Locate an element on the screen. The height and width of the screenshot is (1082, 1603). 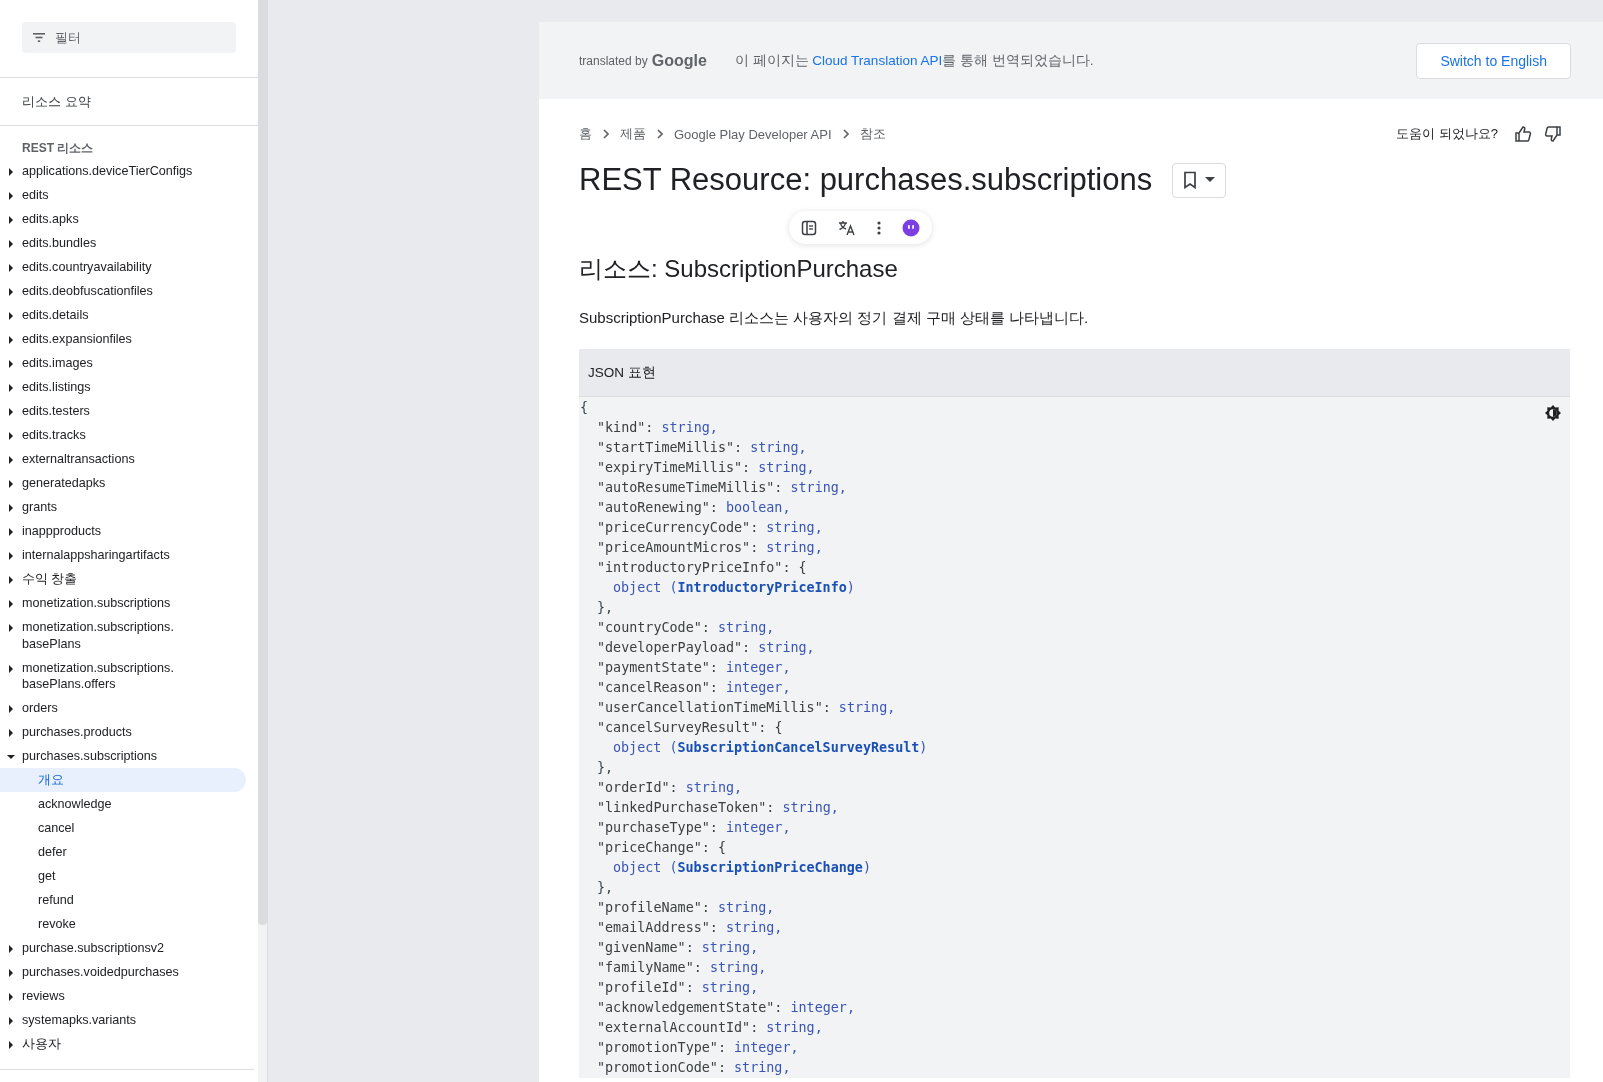
filter-field: 필터 is located at coordinates (129, 37).